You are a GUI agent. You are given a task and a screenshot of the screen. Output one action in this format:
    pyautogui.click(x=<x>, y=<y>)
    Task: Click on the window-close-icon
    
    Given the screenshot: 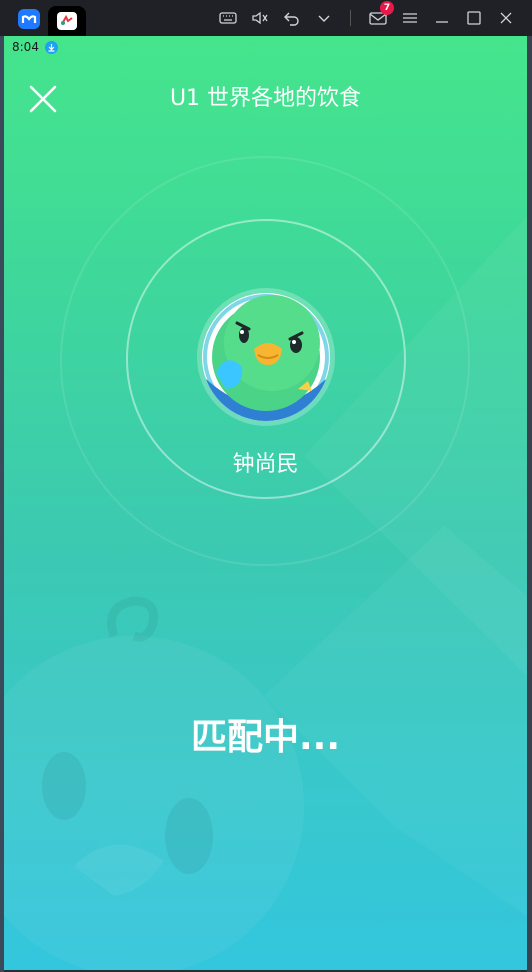 What is the action you would take?
    pyautogui.click(x=506, y=18)
    